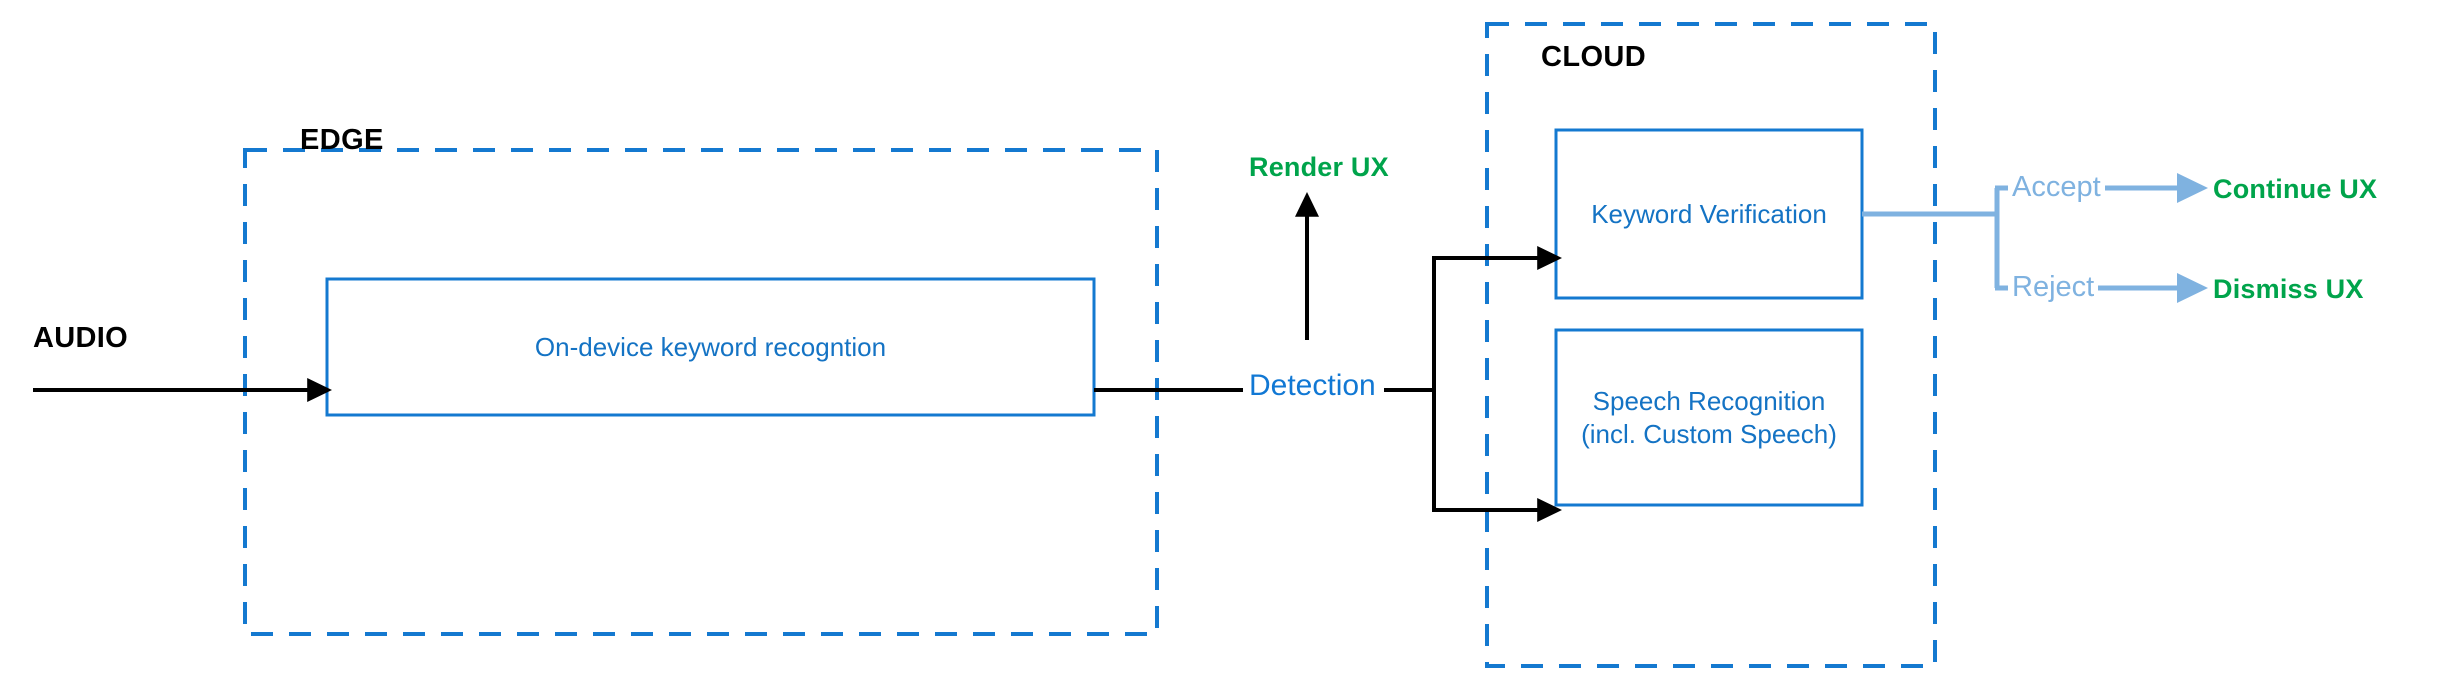  I want to click on continue-ux-label: Continue UX, so click(2295, 189).